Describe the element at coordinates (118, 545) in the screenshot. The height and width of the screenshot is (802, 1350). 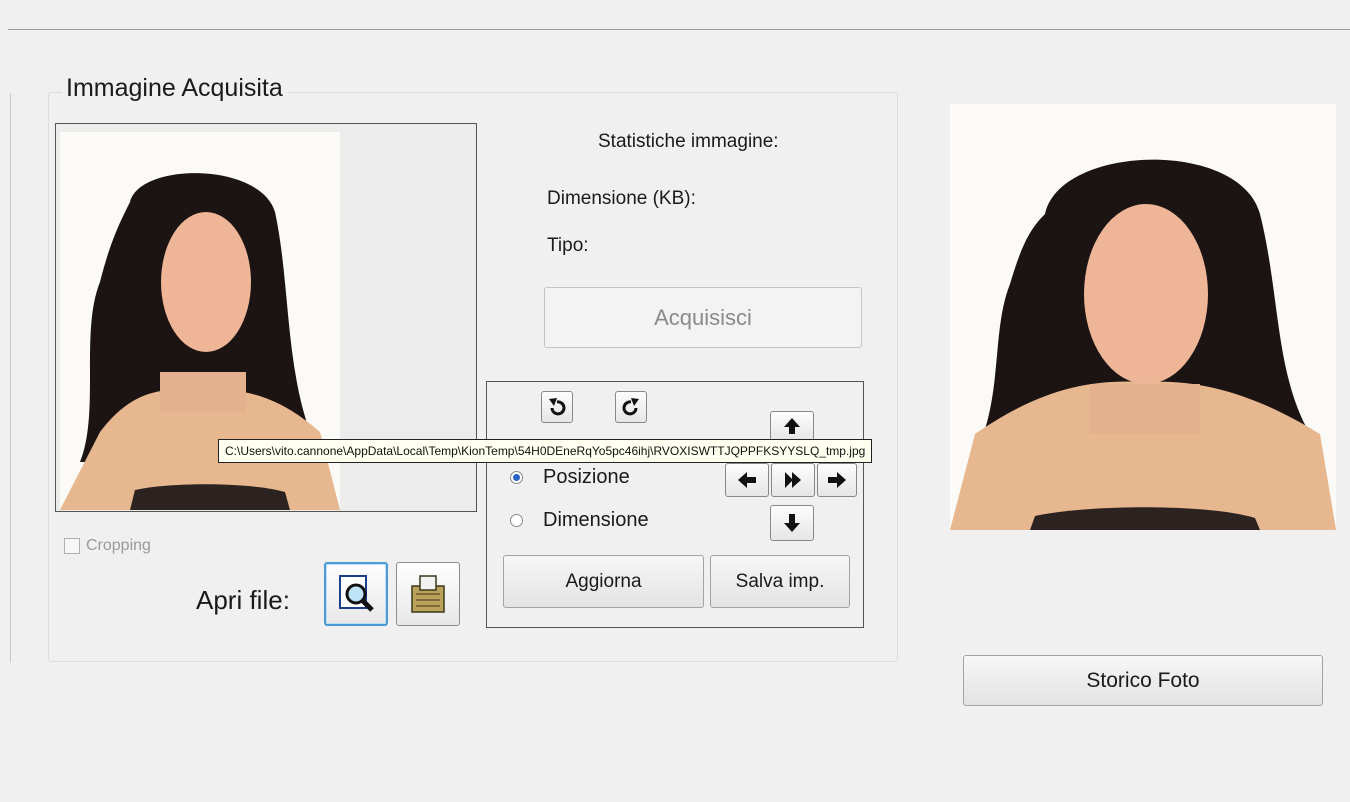
I see `cropping-label: Cropping` at that location.